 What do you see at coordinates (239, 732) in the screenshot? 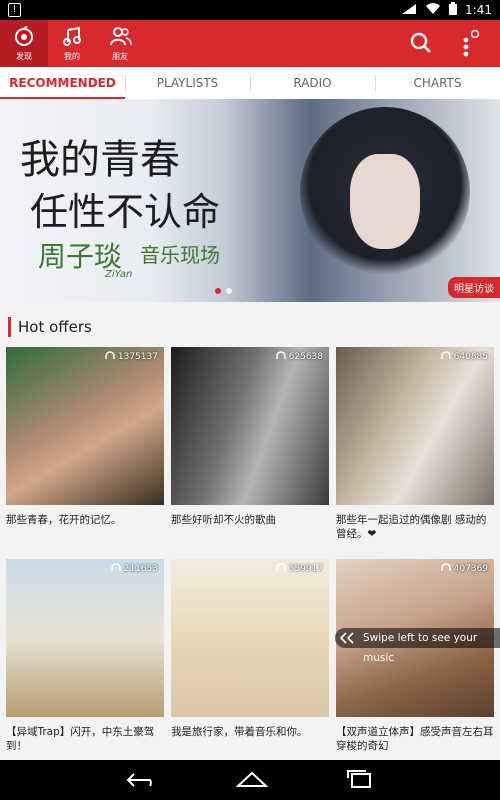
I see `playlist-caption: 我是旅行家，带着音乐和你。` at bounding box center [239, 732].